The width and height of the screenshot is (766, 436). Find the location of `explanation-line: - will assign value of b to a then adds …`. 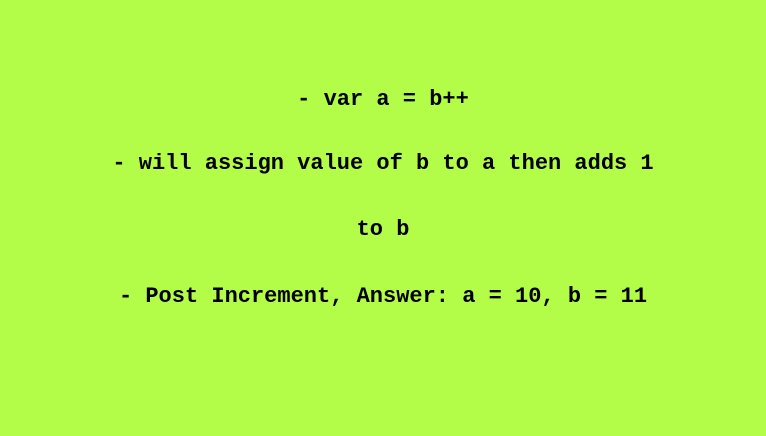

explanation-line: - will assign value of b to a then adds … is located at coordinates (383, 163).